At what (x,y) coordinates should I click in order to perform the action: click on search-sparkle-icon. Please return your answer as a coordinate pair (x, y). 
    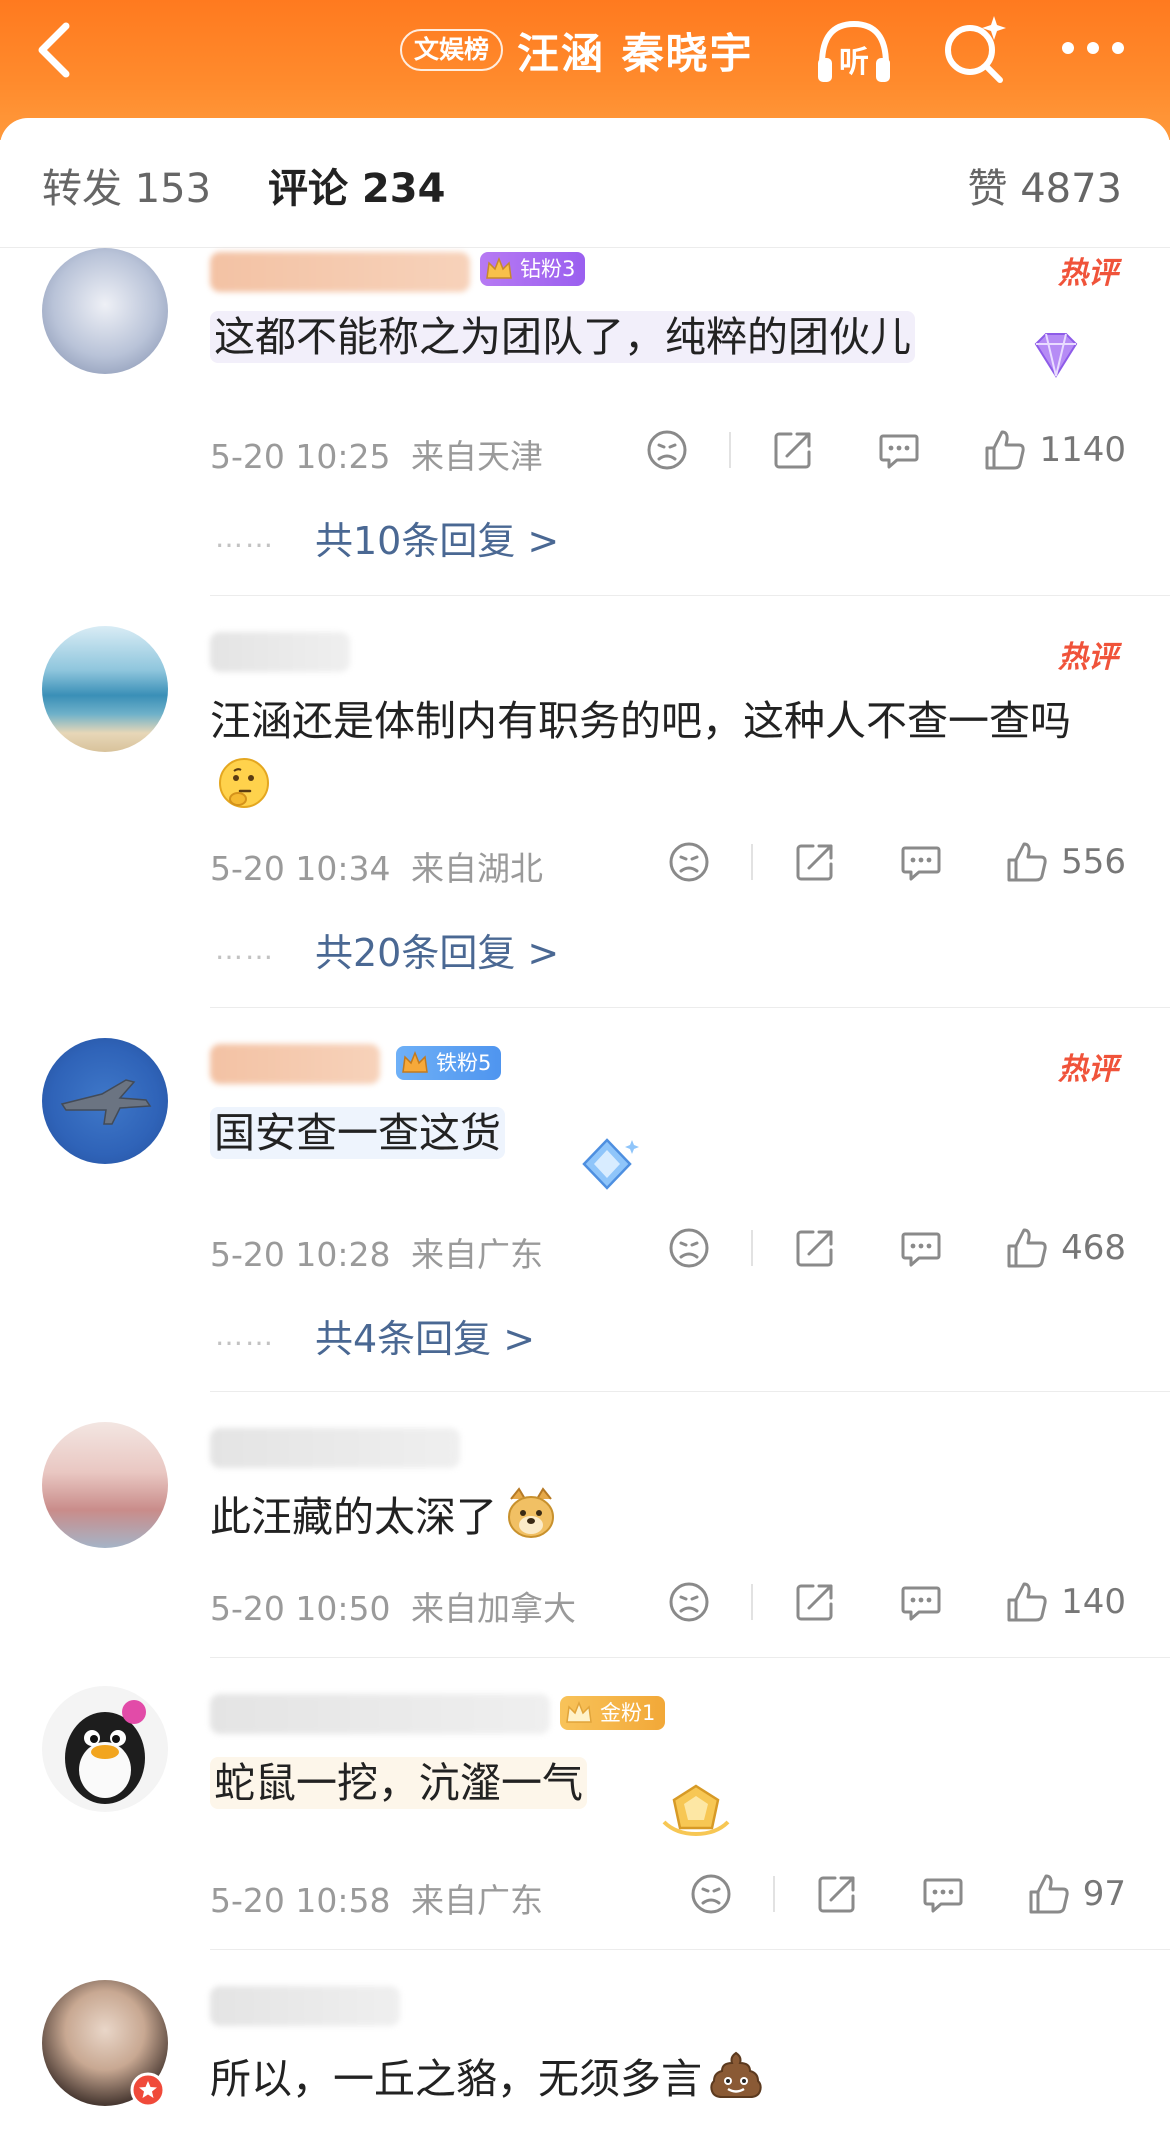
    Looking at the image, I should click on (975, 49).